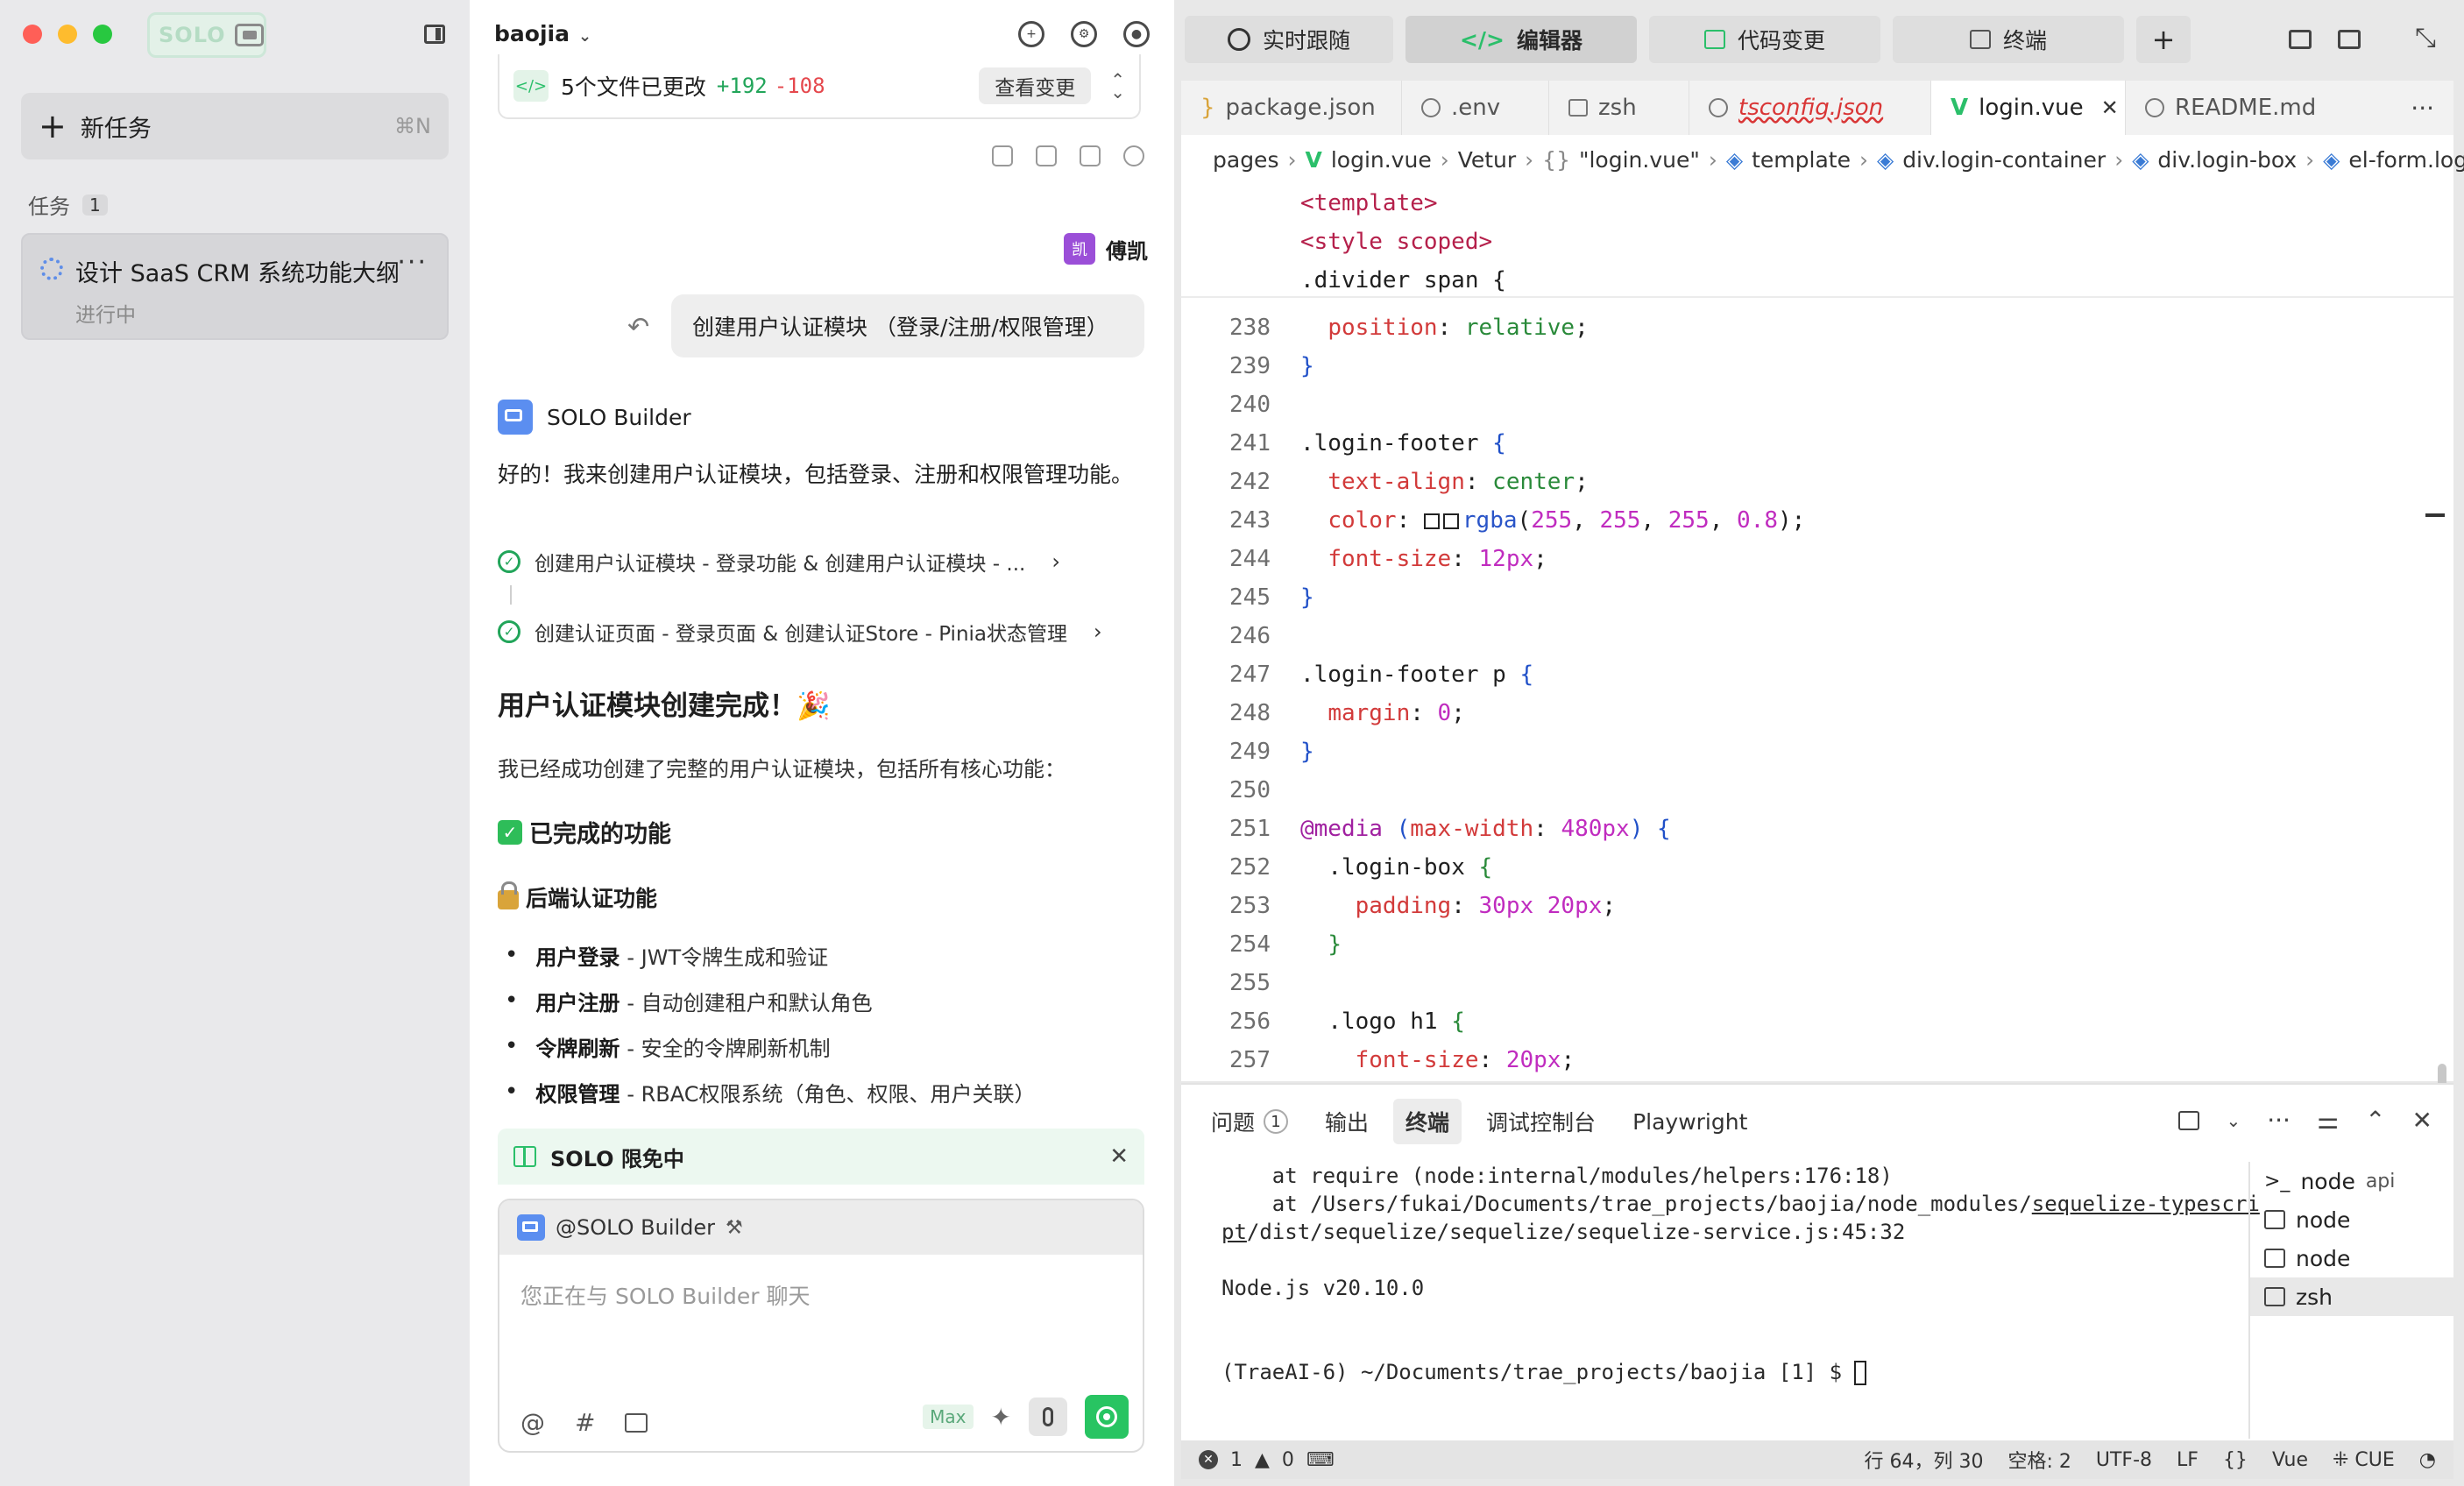 This screenshot has width=2464, height=1486. Describe the element at coordinates (1084, 34) in the screenshot. I see `gear-icon: ⚙` at that location.